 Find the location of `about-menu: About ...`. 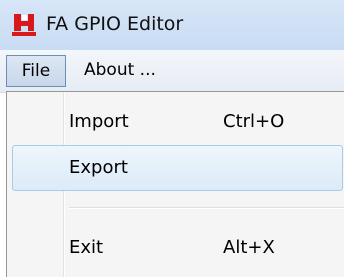

about-menu: About ... is located at coordinates (120, 71).